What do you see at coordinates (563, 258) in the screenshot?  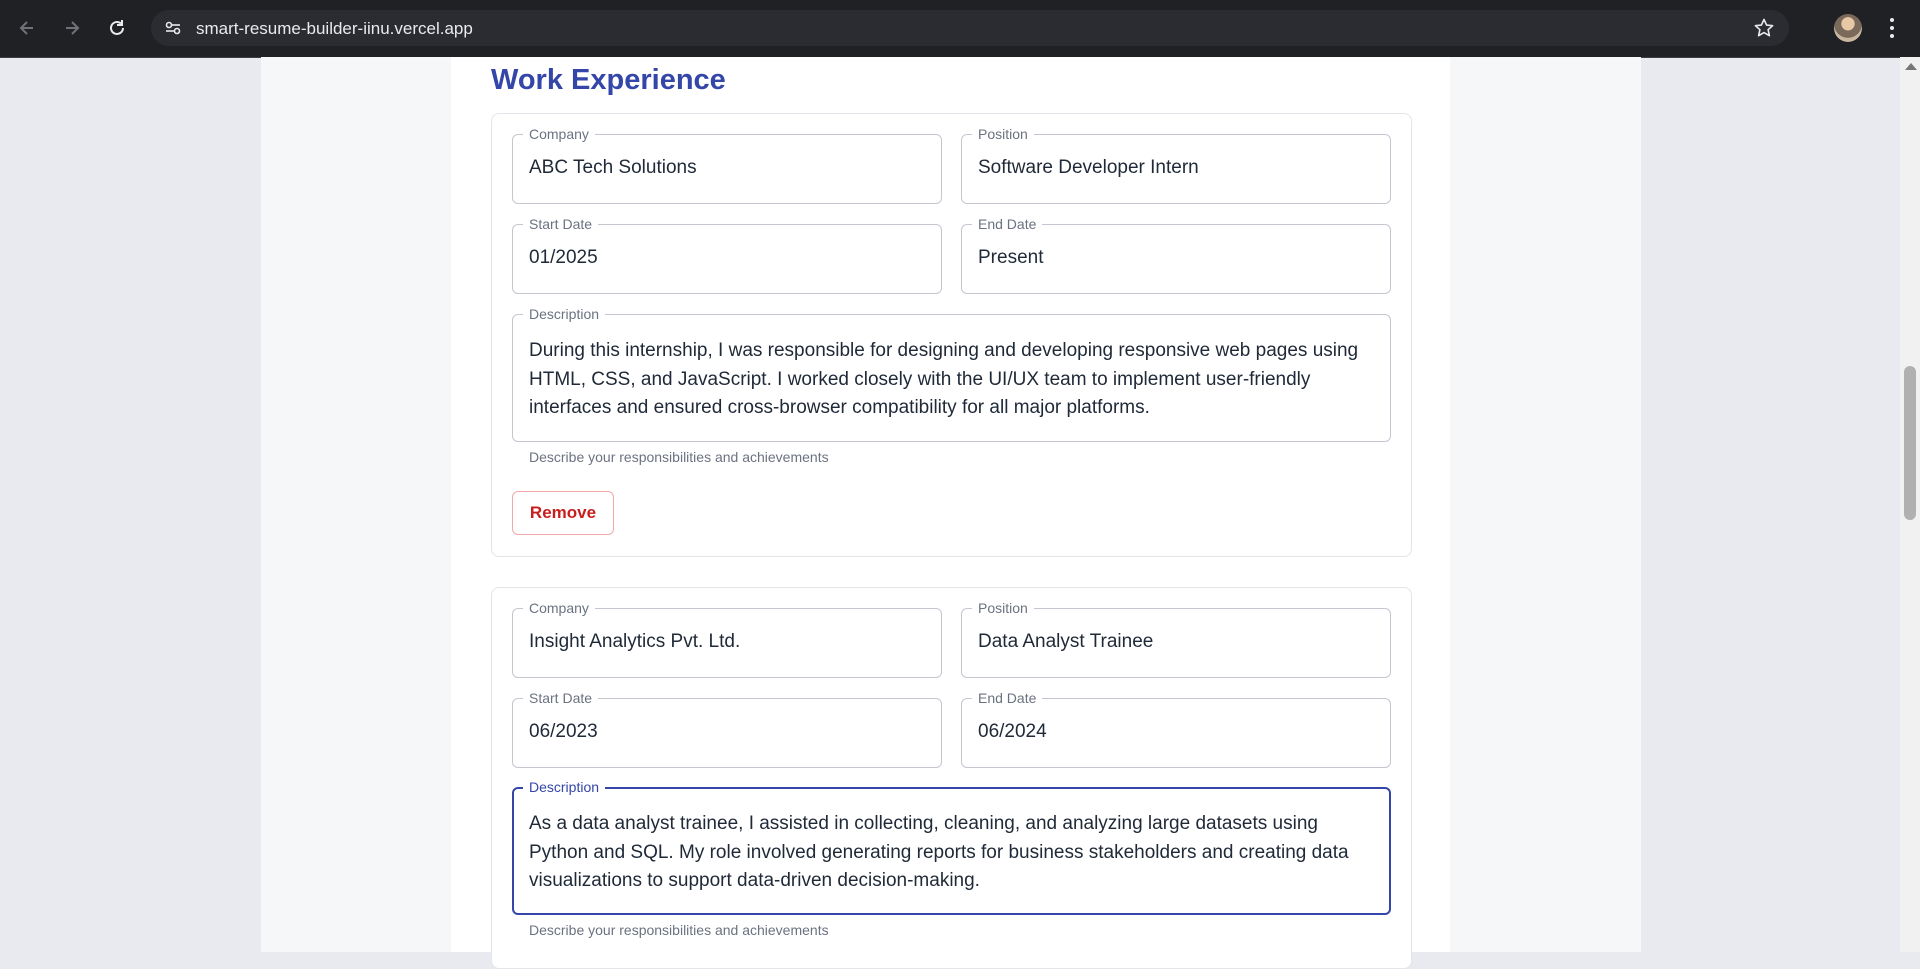 I see `start-date-value: 01/2025` at bounding box center [563, 258].